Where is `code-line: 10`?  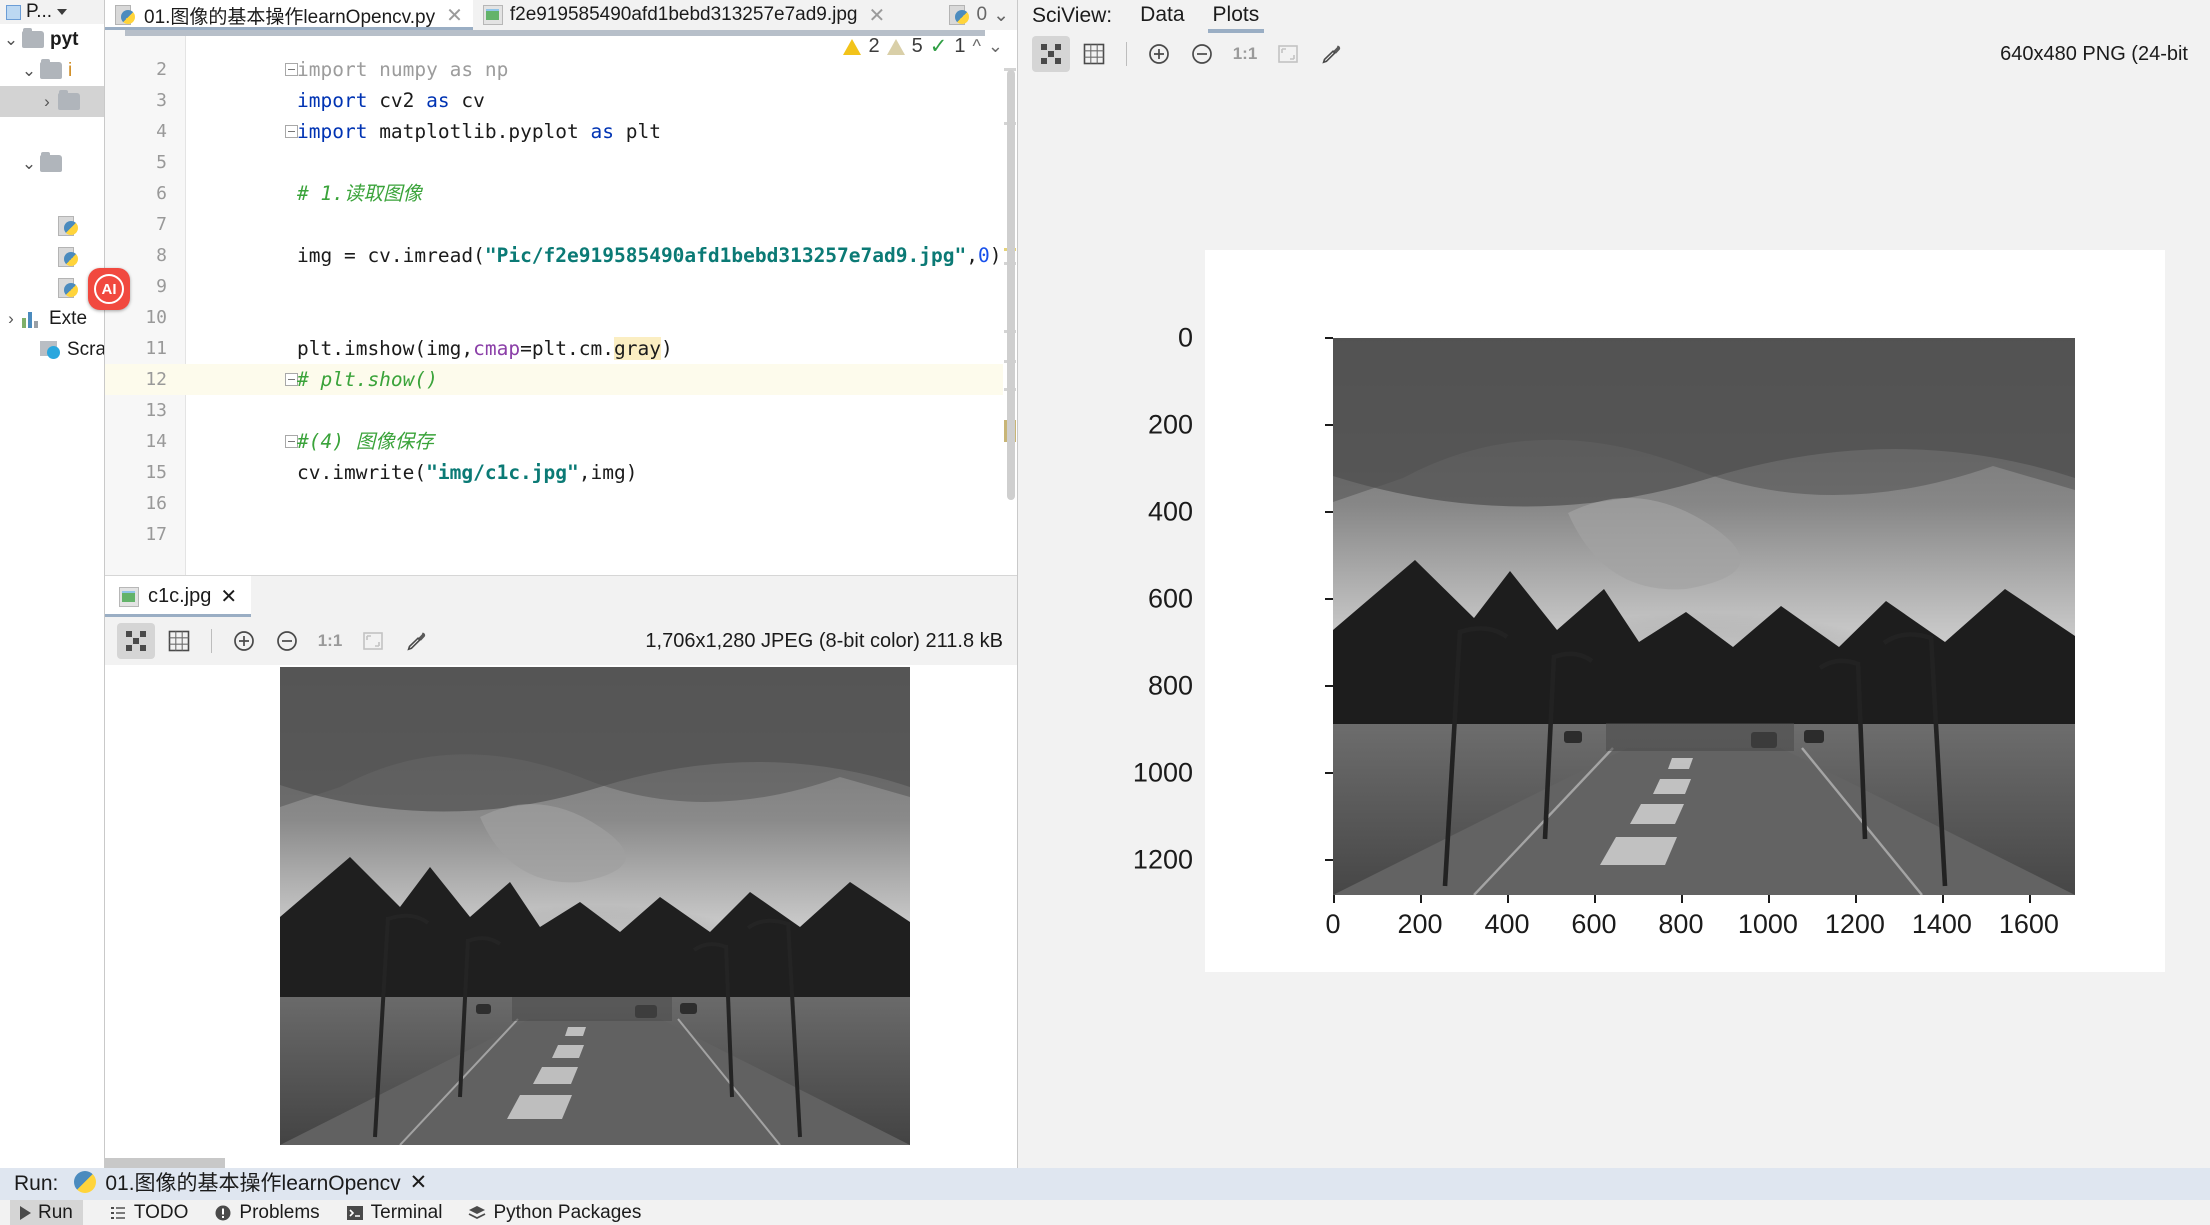
code-line: 10 is located at coordinates (561, 317).